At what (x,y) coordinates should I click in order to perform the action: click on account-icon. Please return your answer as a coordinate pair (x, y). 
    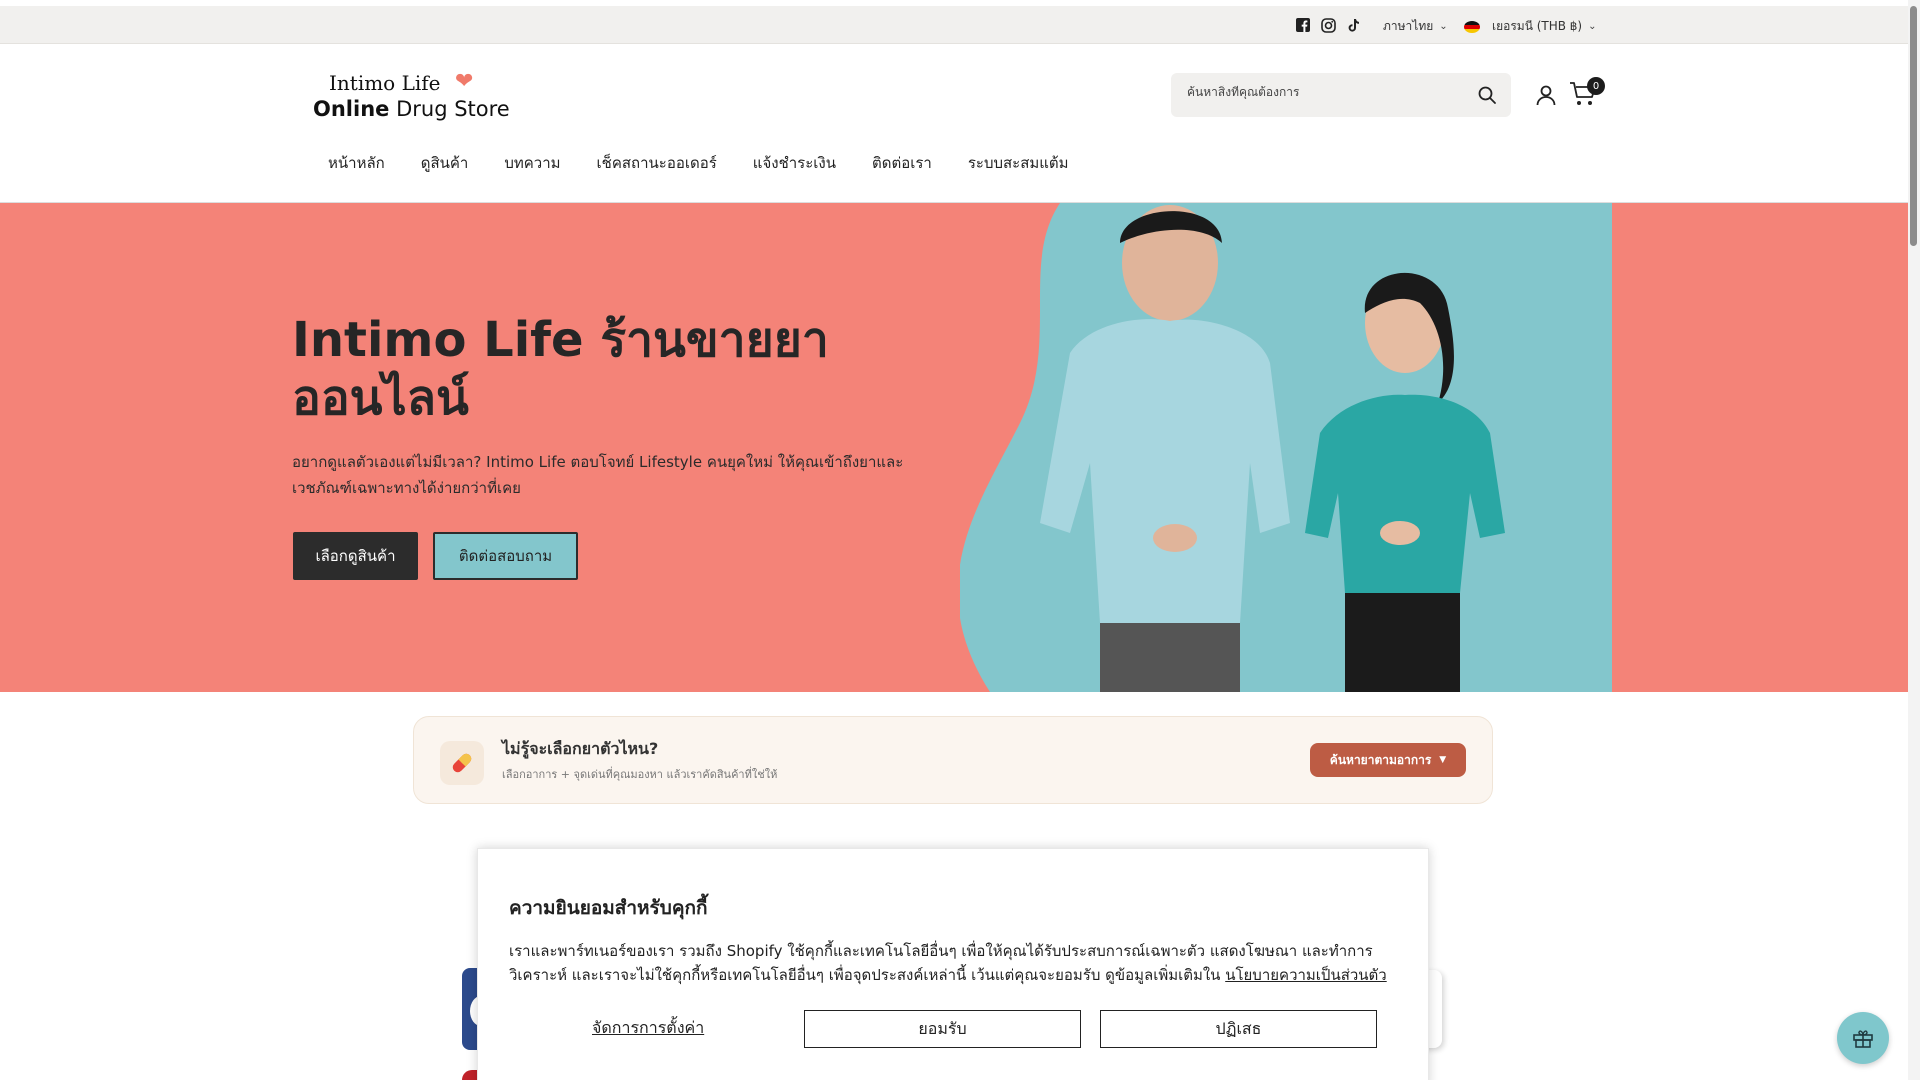
    Looking at the image, I should click on (1546, 95).